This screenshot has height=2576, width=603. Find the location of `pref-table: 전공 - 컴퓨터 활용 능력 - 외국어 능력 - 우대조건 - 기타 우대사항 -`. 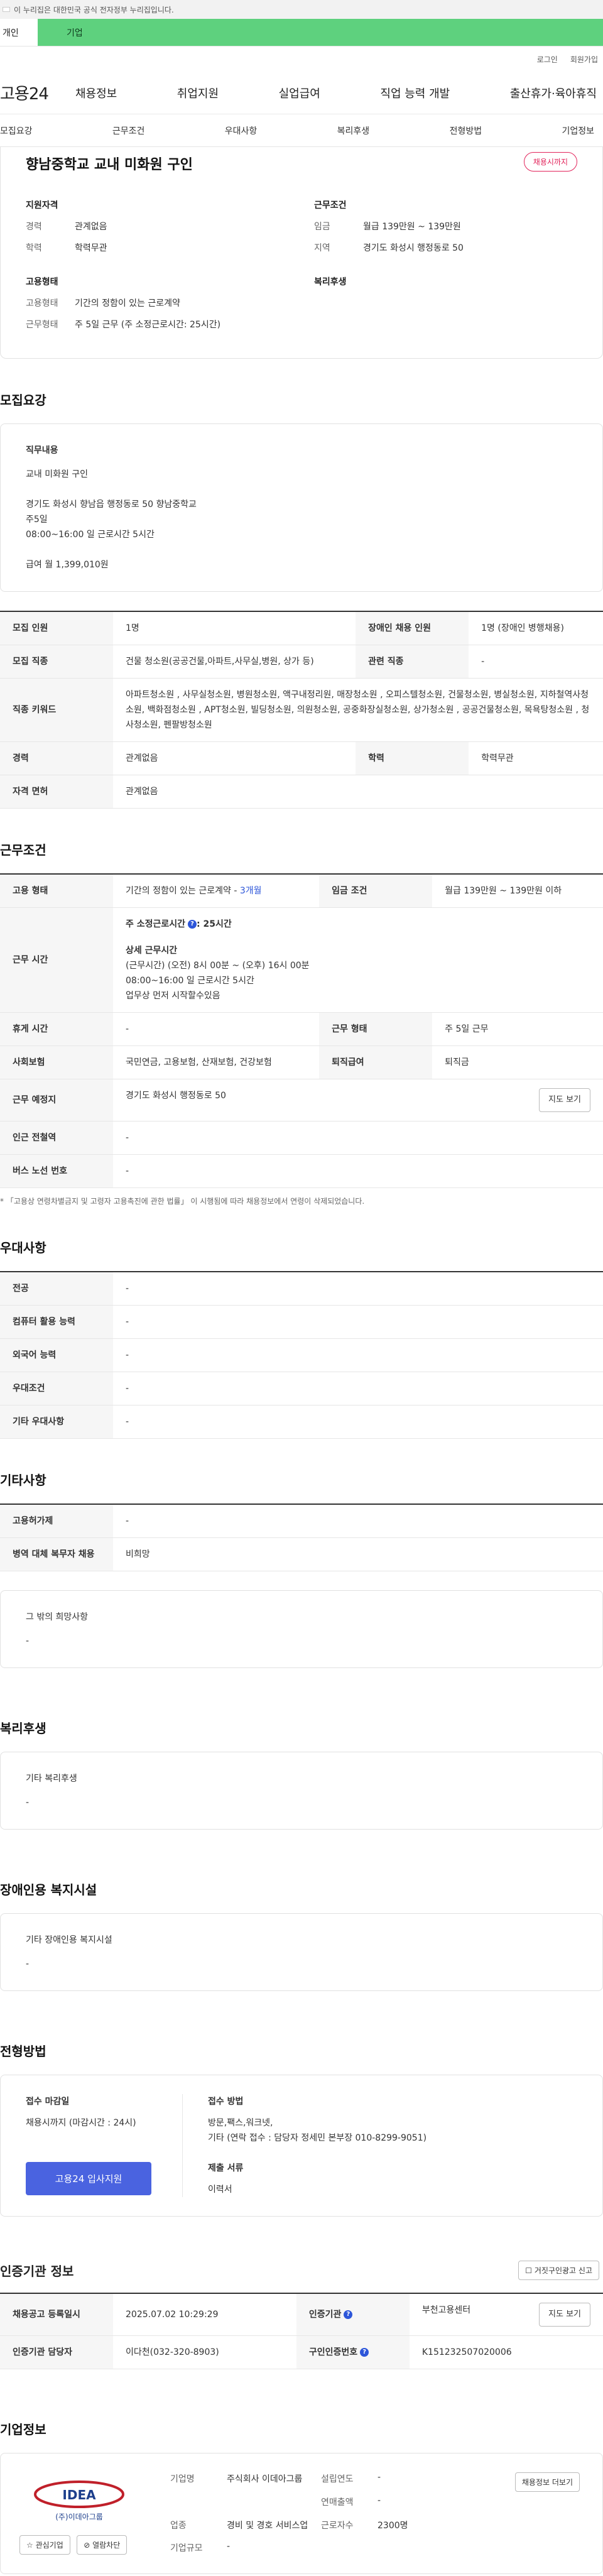

pref-table: 전공 - 컴퓨터 활용 능력 - 외국어 능력 - 우대조건 - 기타 우대사항 - is located at coordinates (301, 1355).